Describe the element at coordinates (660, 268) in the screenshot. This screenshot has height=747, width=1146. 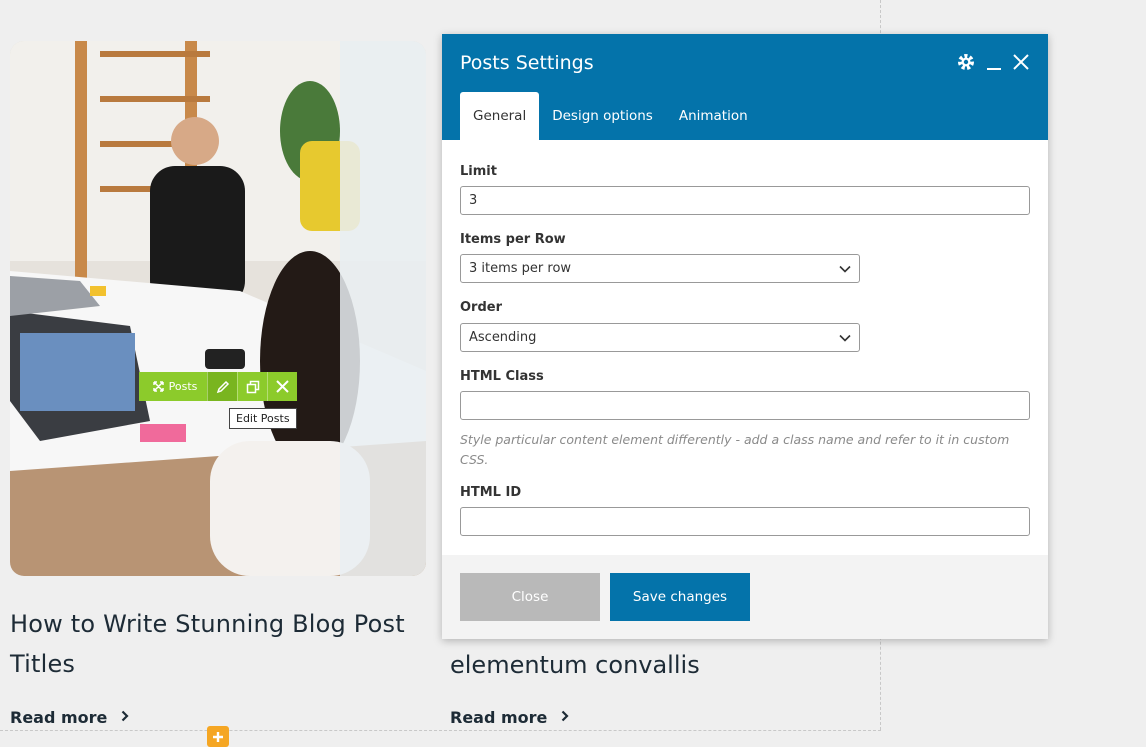
I see `items-per-row-select: 3 items per row` at that location.